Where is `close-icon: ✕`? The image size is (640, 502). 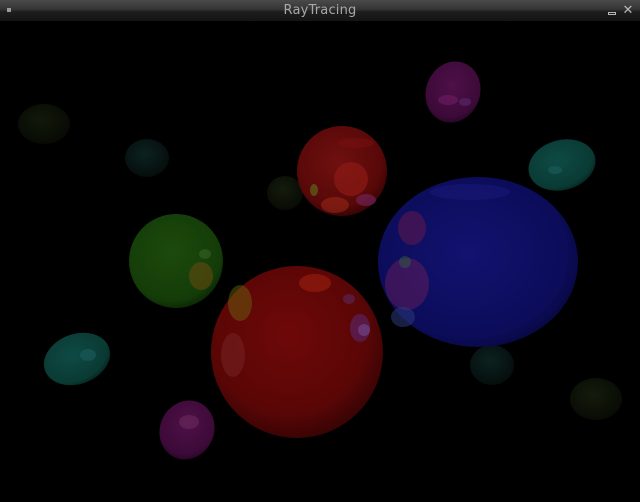
close-icon: ✕ is located at coordinates (628, 11).